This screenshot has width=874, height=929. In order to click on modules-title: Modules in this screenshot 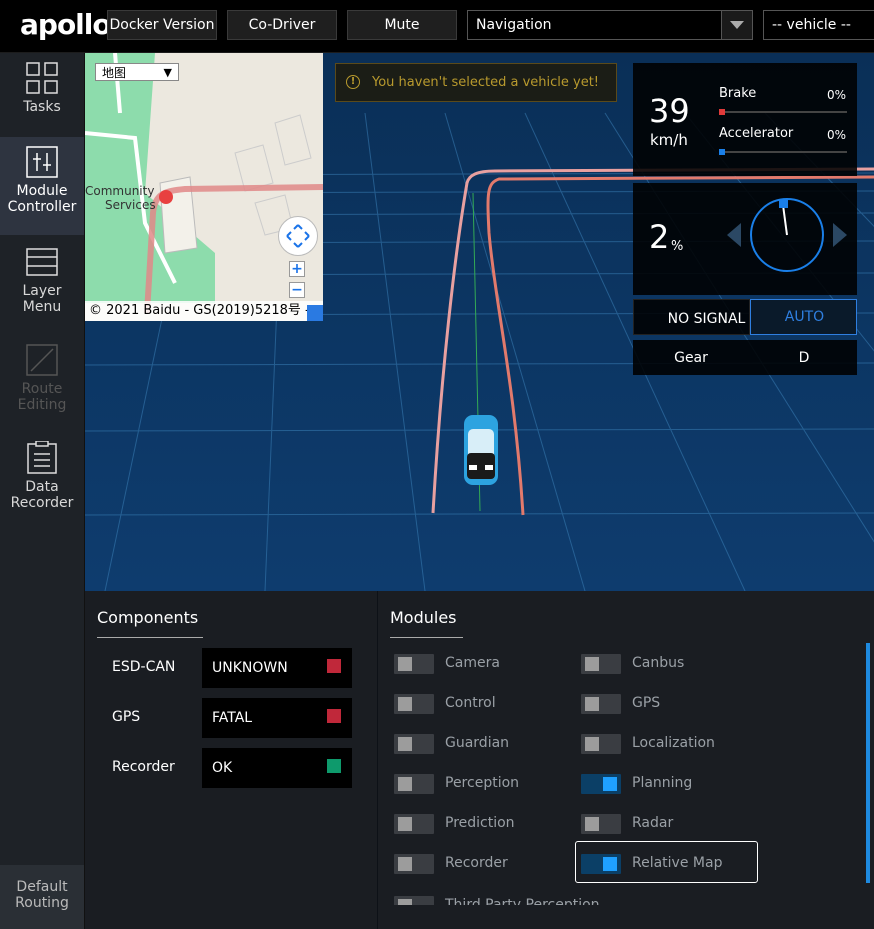, I will do `click(426, 623)`.